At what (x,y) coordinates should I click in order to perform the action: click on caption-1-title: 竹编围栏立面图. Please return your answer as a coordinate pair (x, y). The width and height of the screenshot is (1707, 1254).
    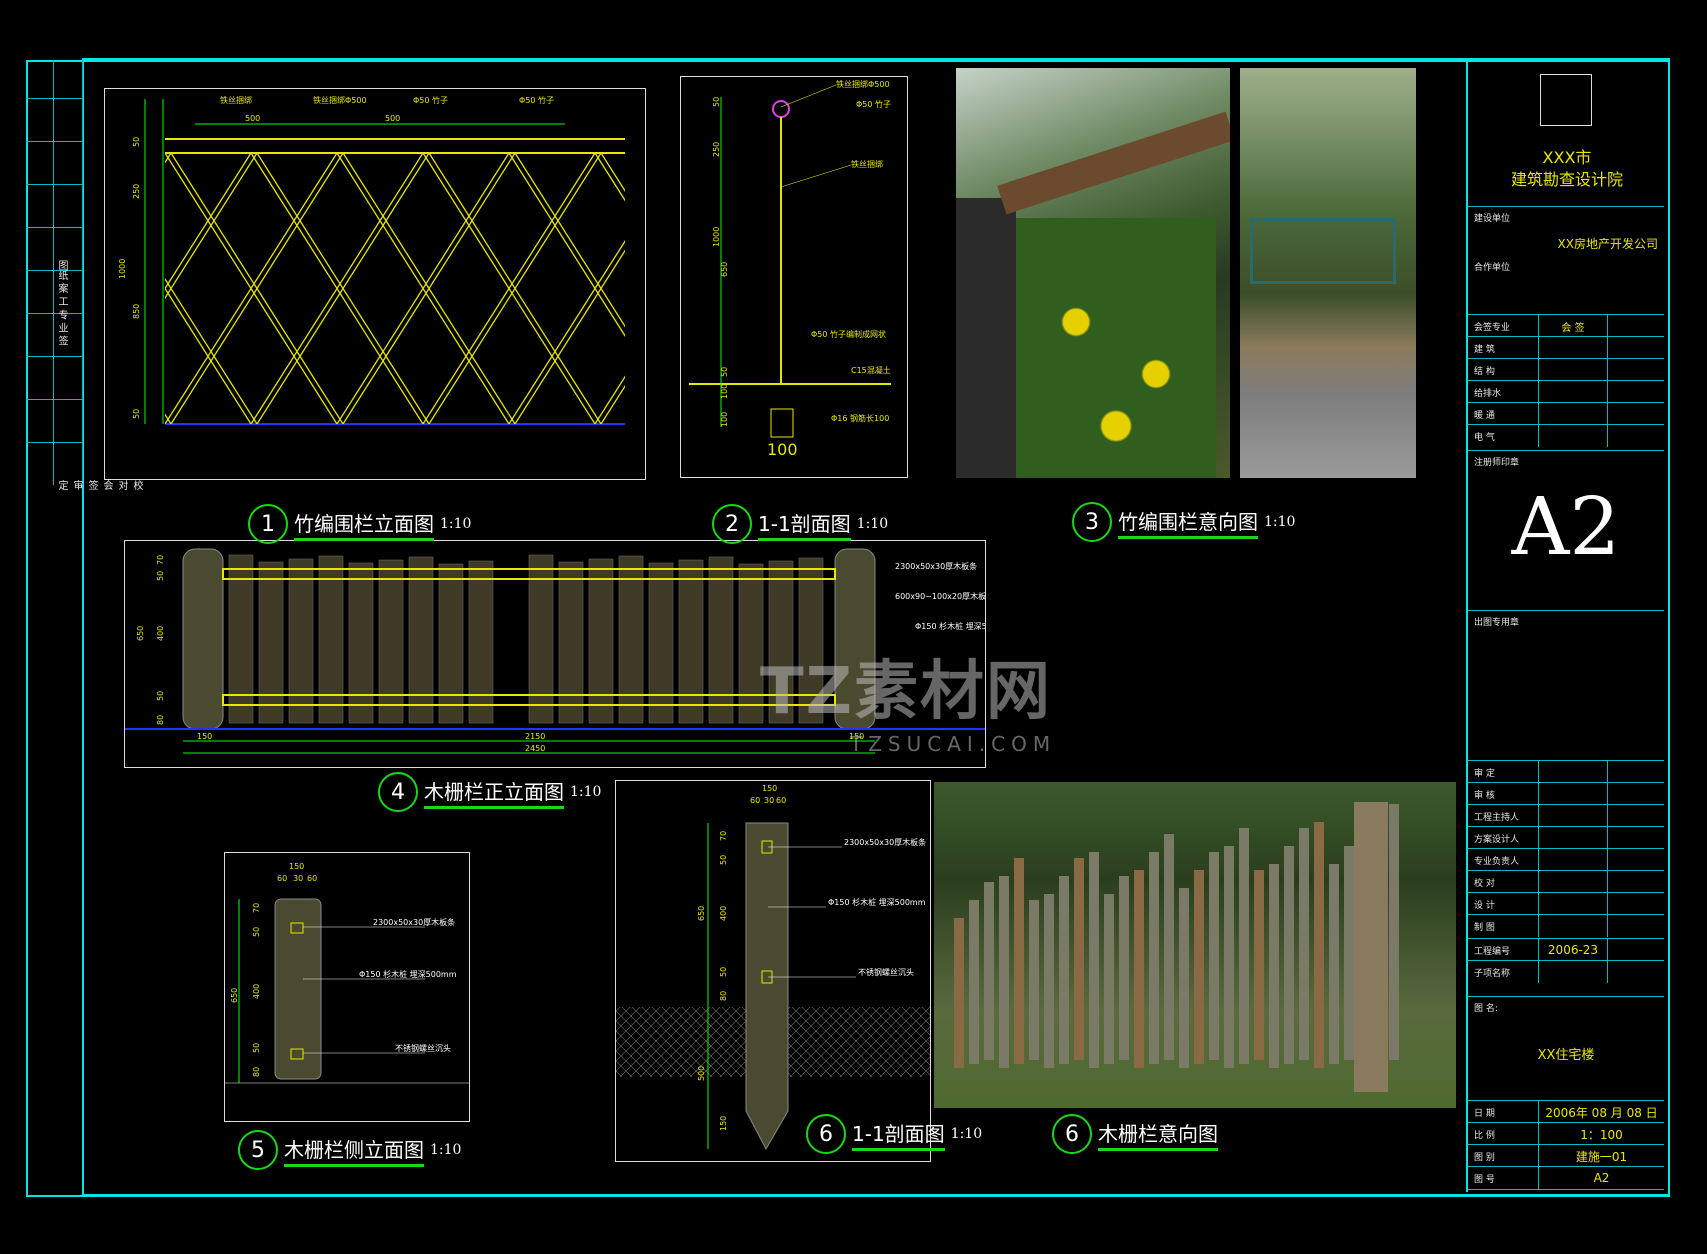
    Looking at the image, I should click on (364, 524).